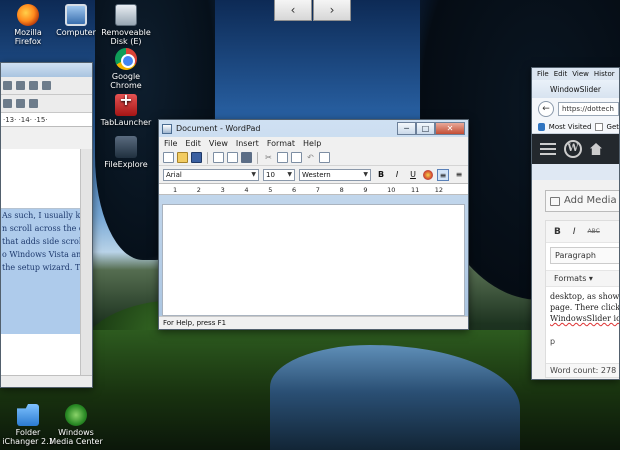 The image size is (620, 450). I want to click on desktop-icon-label: Google Chrome, so click(126, 81).